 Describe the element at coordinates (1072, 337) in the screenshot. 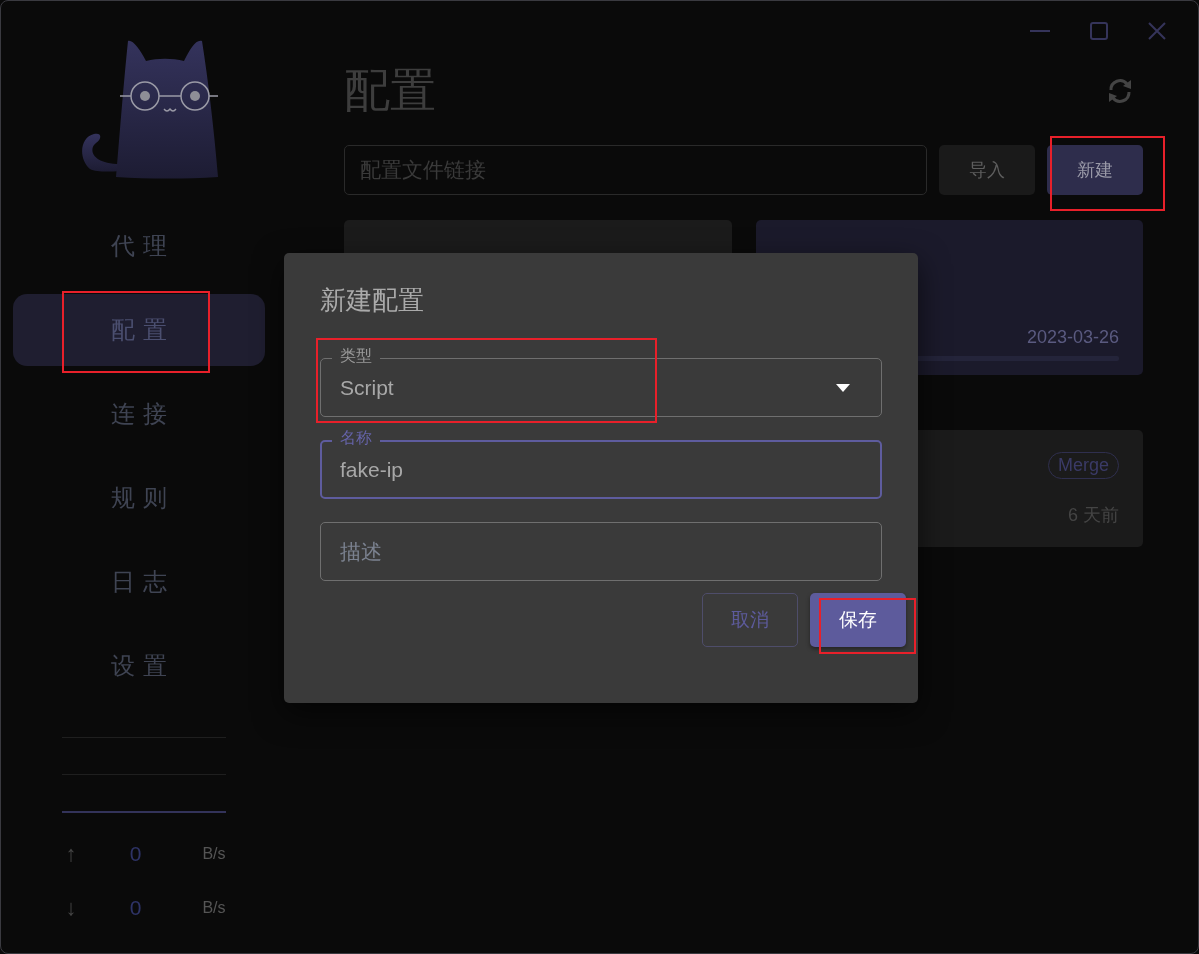

I see `update-date: 2023-03-26` at that location.